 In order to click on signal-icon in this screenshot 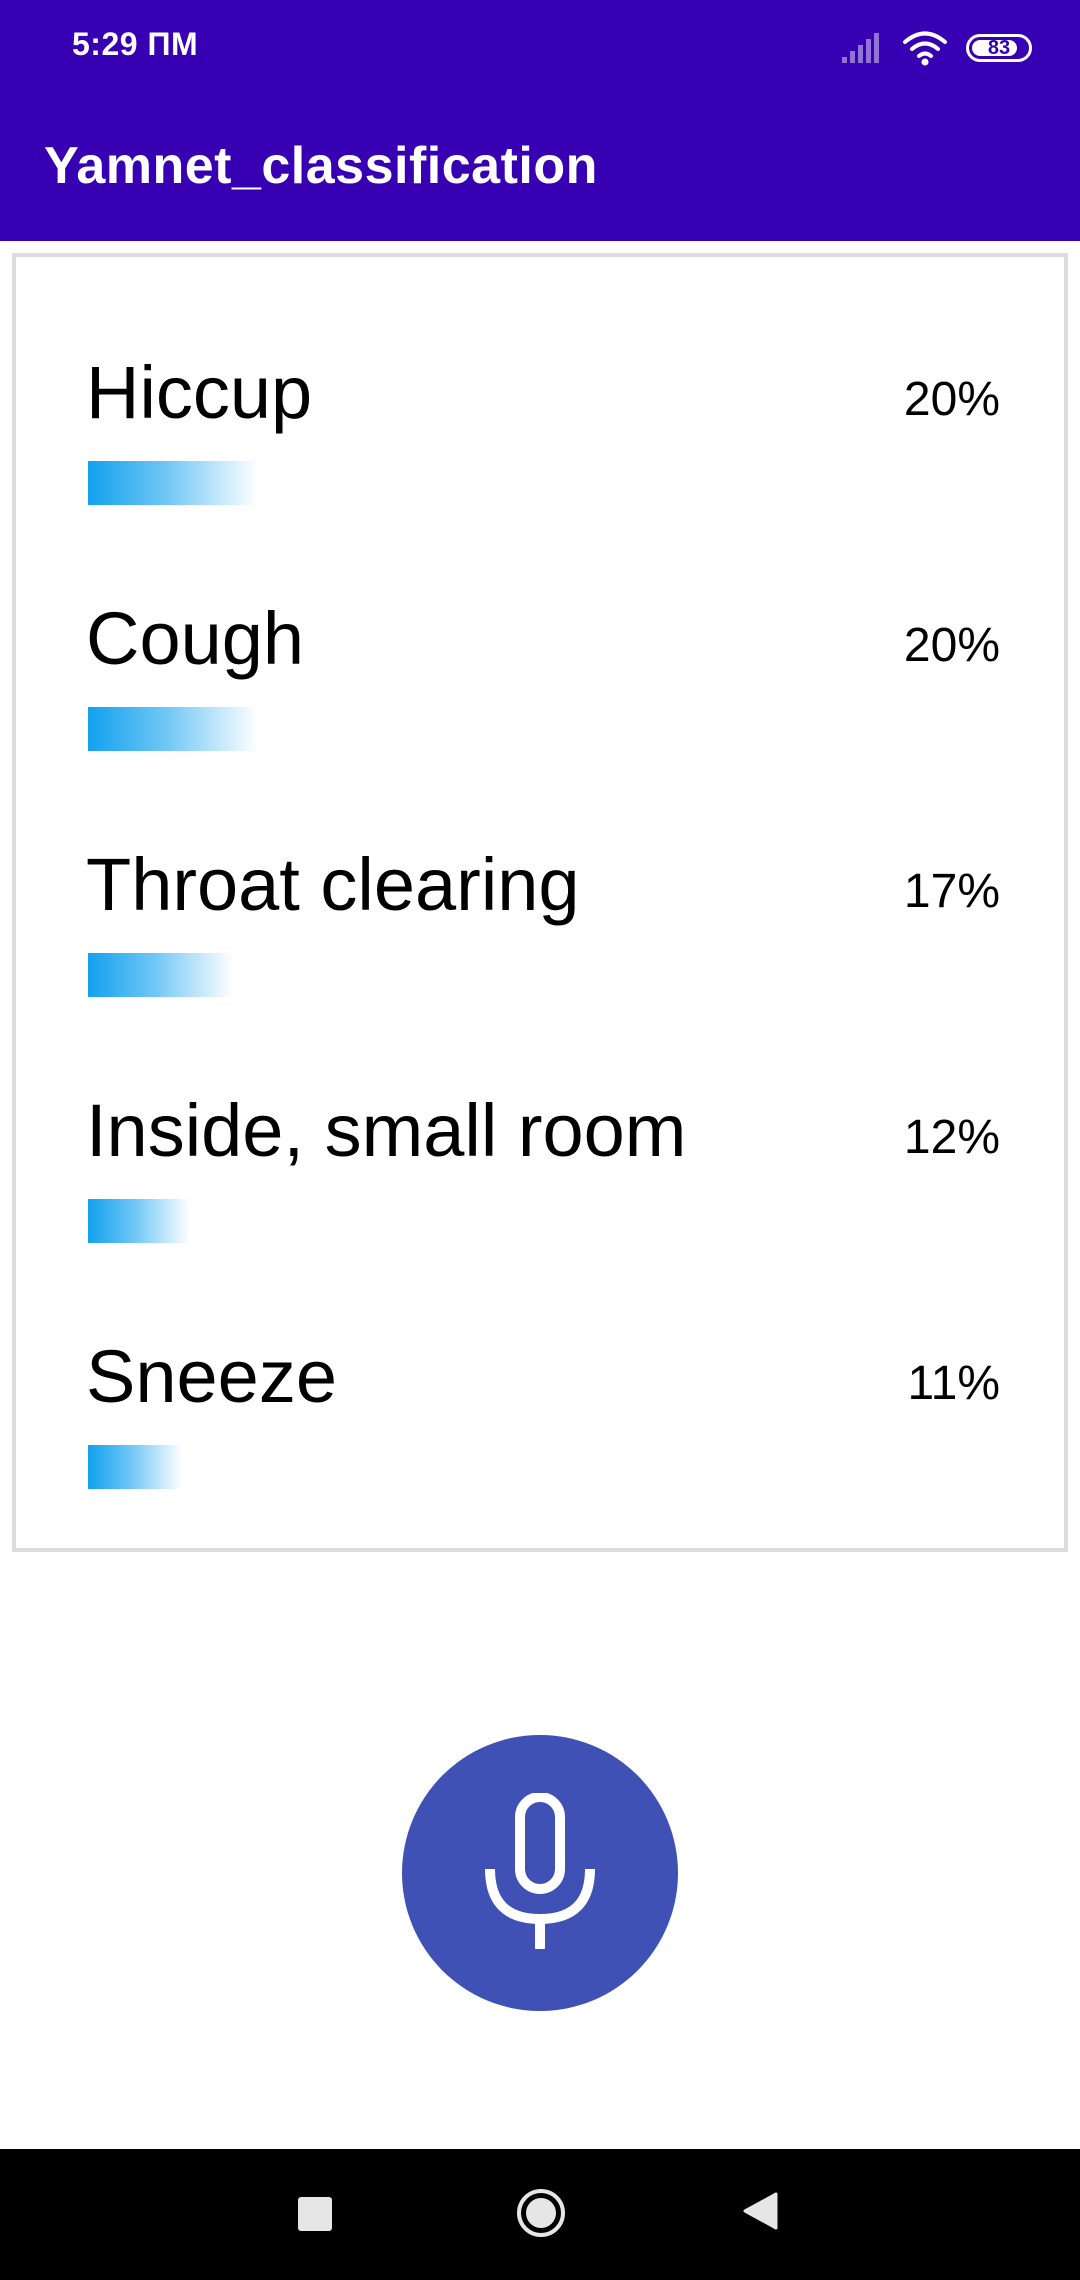, I will do `click(860, 48)`.